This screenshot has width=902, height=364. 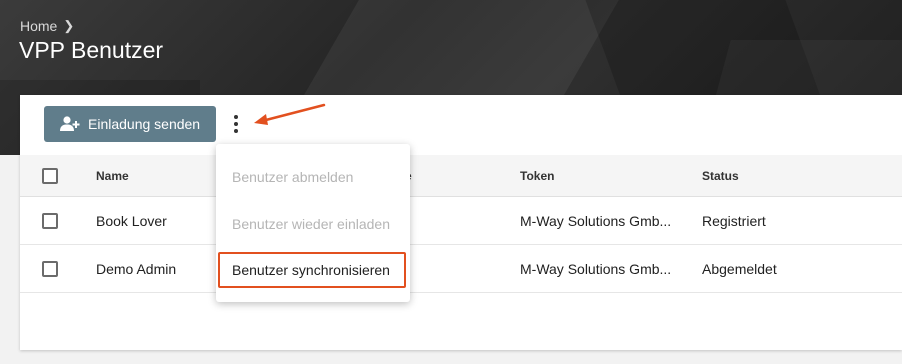 What do you see at coordinates (313, 177) in the screenshot?
I see `menu-item-logout-users: Benutzer abmelden` at bounding box center [313, 177].